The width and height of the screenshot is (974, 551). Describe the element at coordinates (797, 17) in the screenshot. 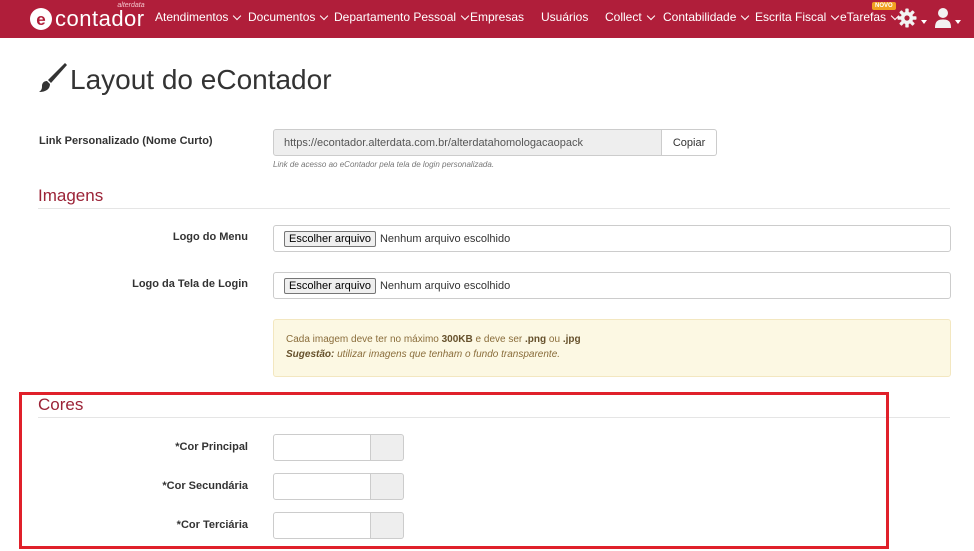

I see `nav-item-escrita-fiscal: Escrita Fiscal` at that location.